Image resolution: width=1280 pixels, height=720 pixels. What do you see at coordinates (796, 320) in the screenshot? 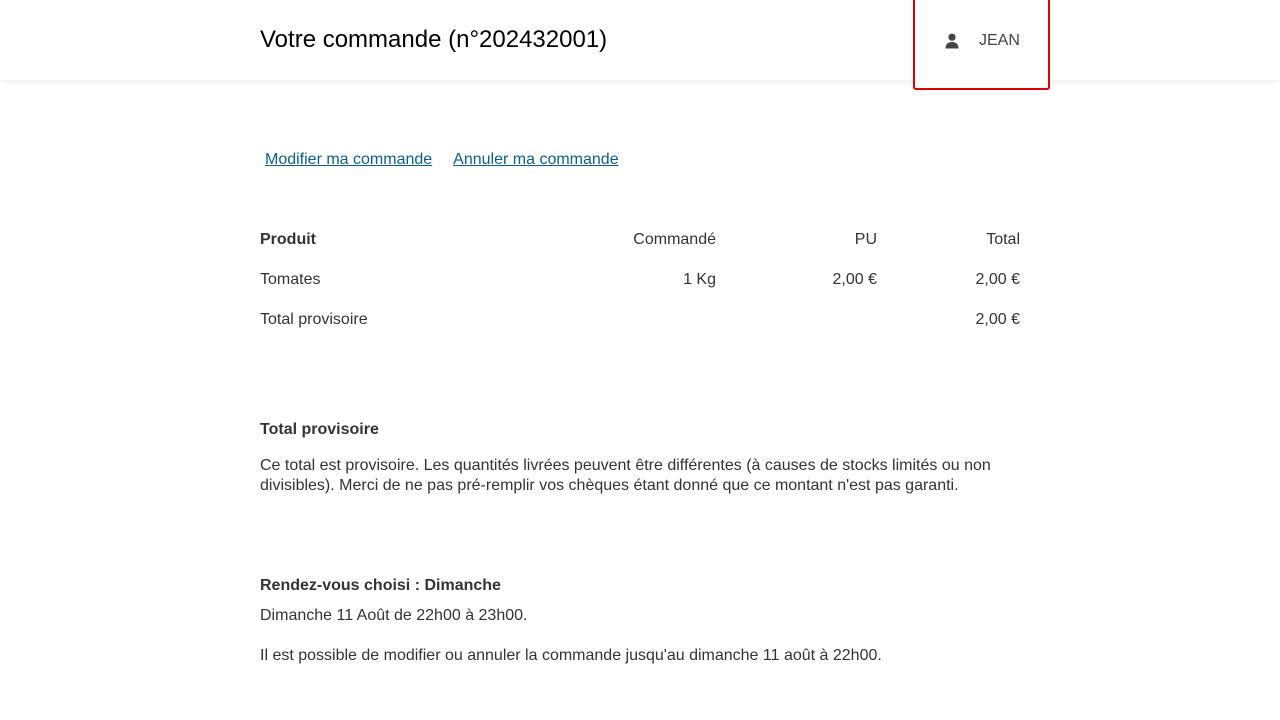
I see `subtotal-empty-unit-price` at bounding box center [796, 320].